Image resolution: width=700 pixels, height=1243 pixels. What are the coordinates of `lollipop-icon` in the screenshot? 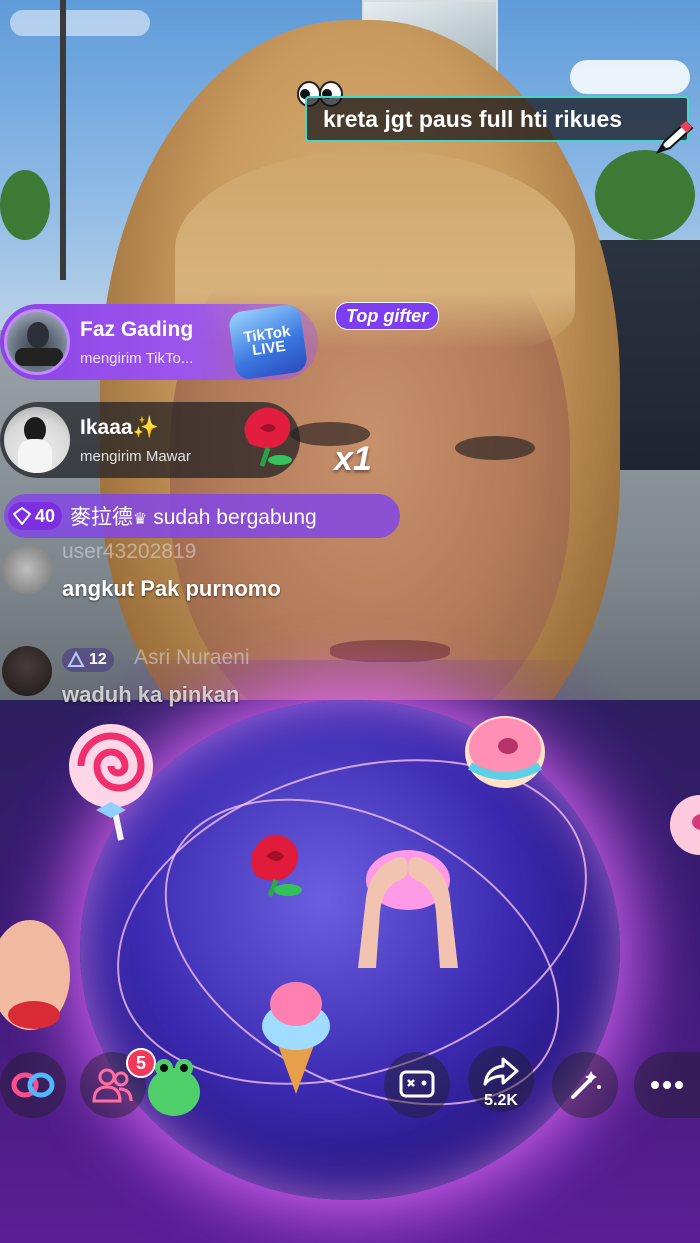 It's located at (111, 782).